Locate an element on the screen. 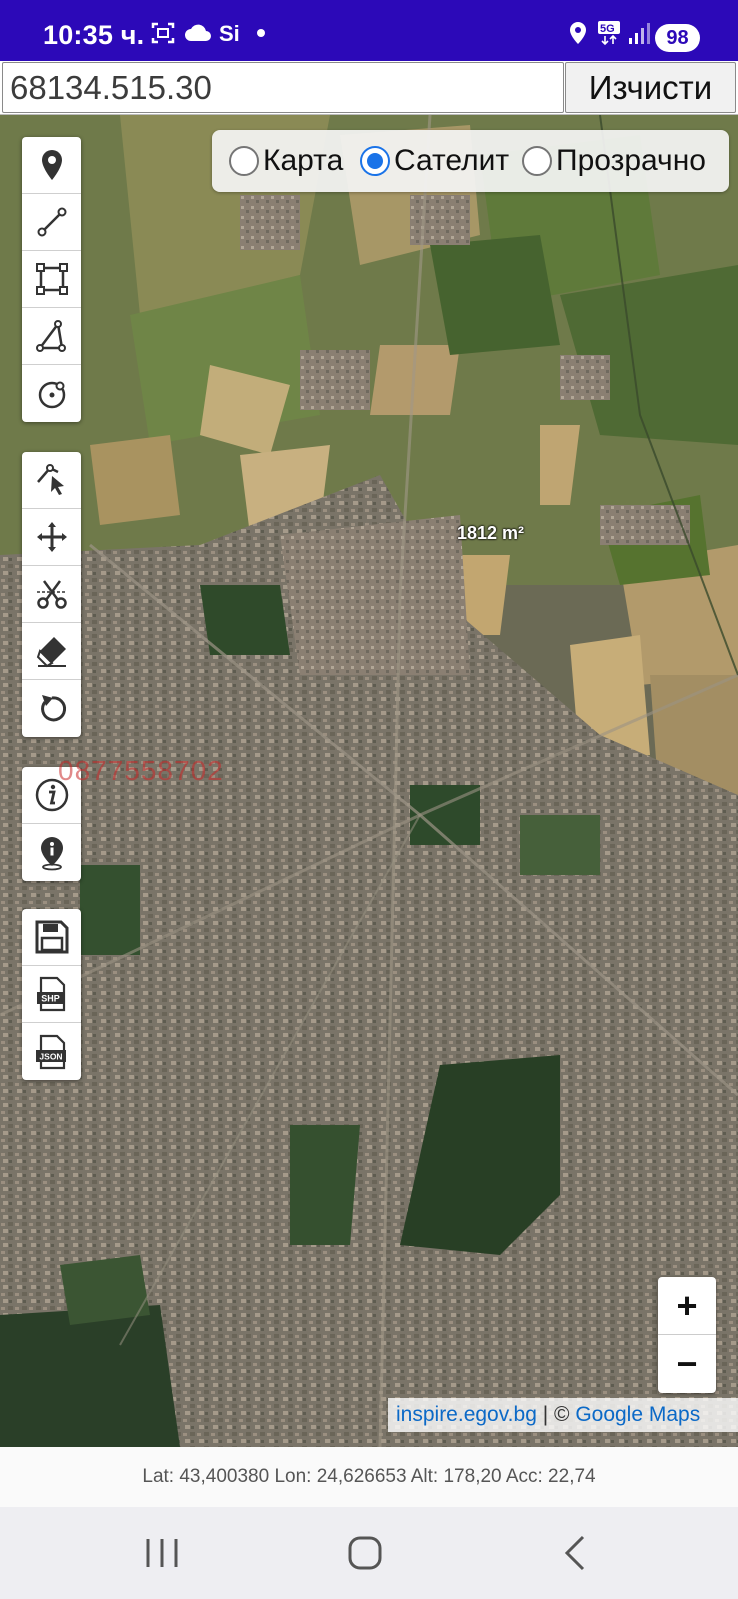  json-export-button: JSON is located at coordinates (51, 1051).